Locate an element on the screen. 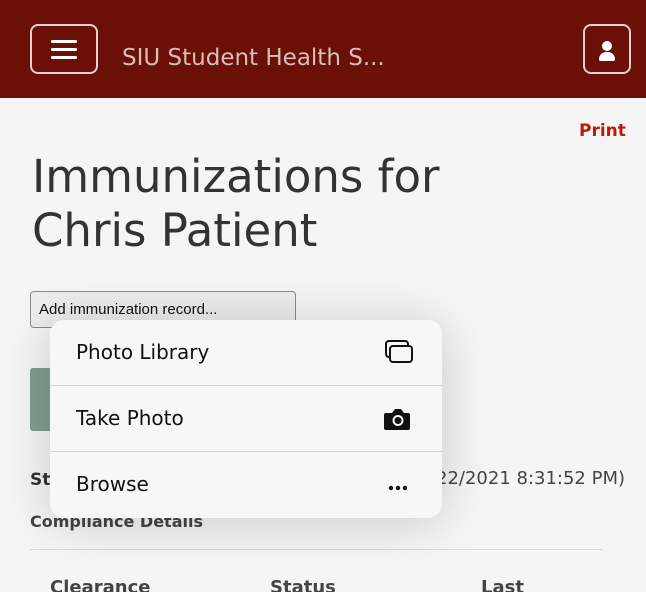 The width and height of the screenshot is (646, 592). page-title-line-1: Immunizations for is located at coordinates (236, 176).